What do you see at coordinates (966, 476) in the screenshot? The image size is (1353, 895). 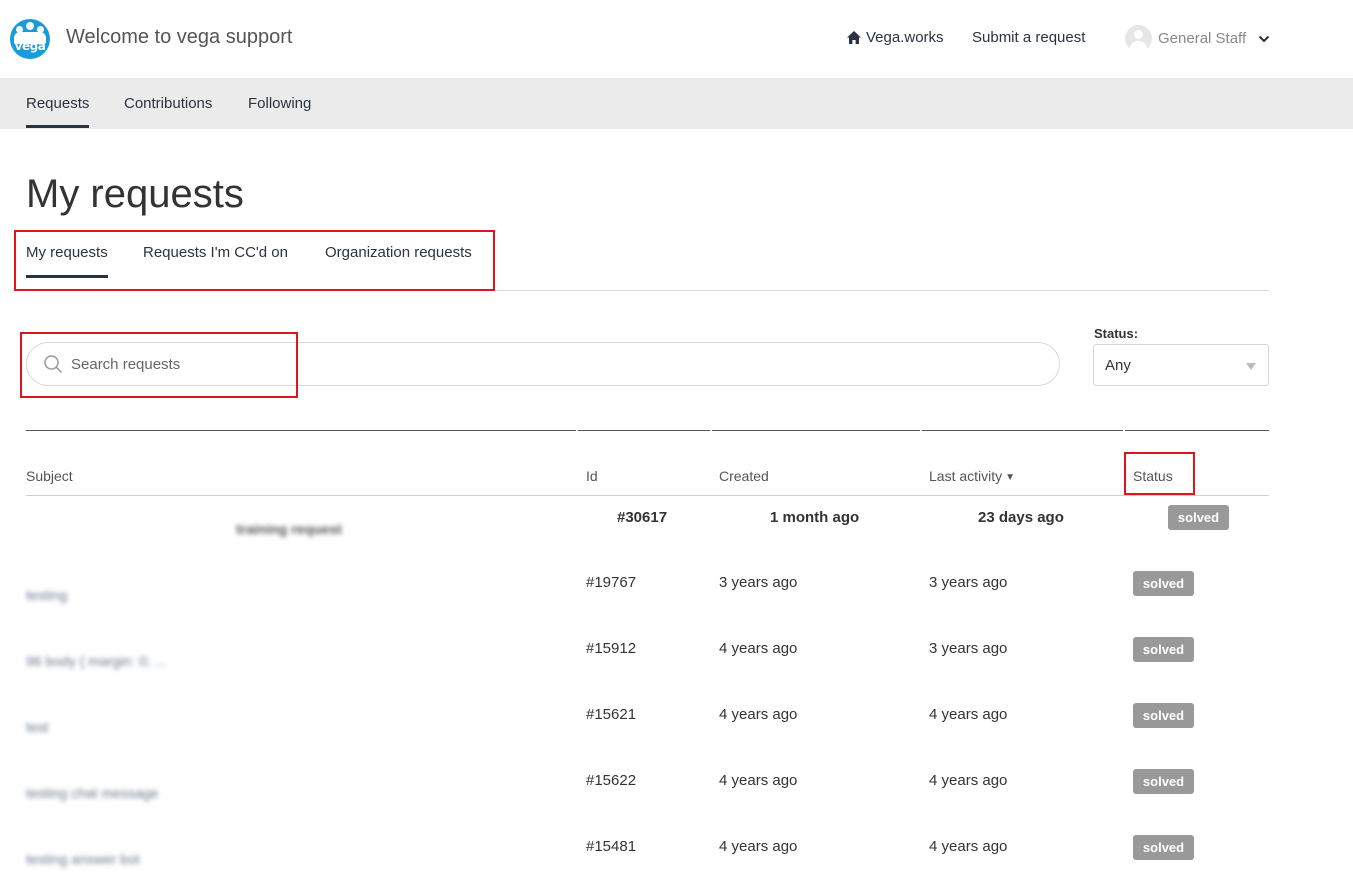 I see `column-header-last-activity-label: Last activity` at bounding box center [966, 476].